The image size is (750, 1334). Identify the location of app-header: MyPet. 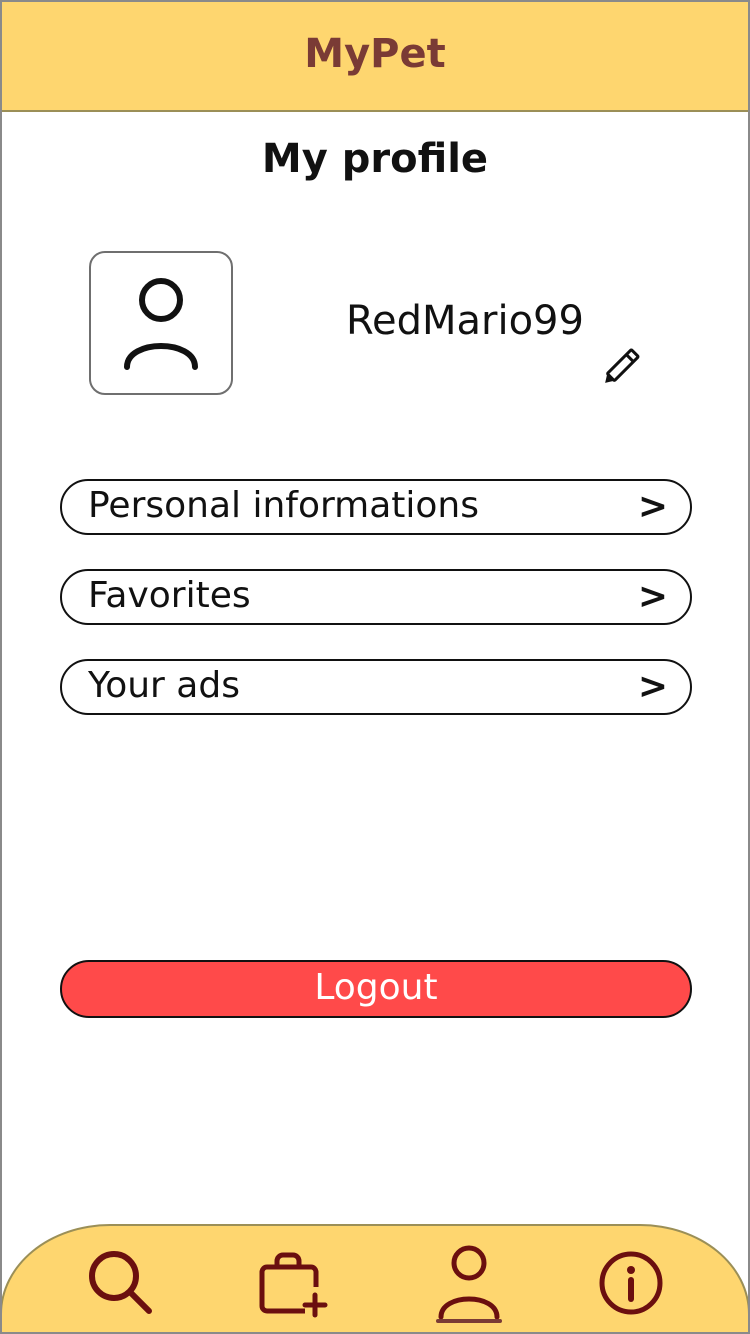
(375, 57).